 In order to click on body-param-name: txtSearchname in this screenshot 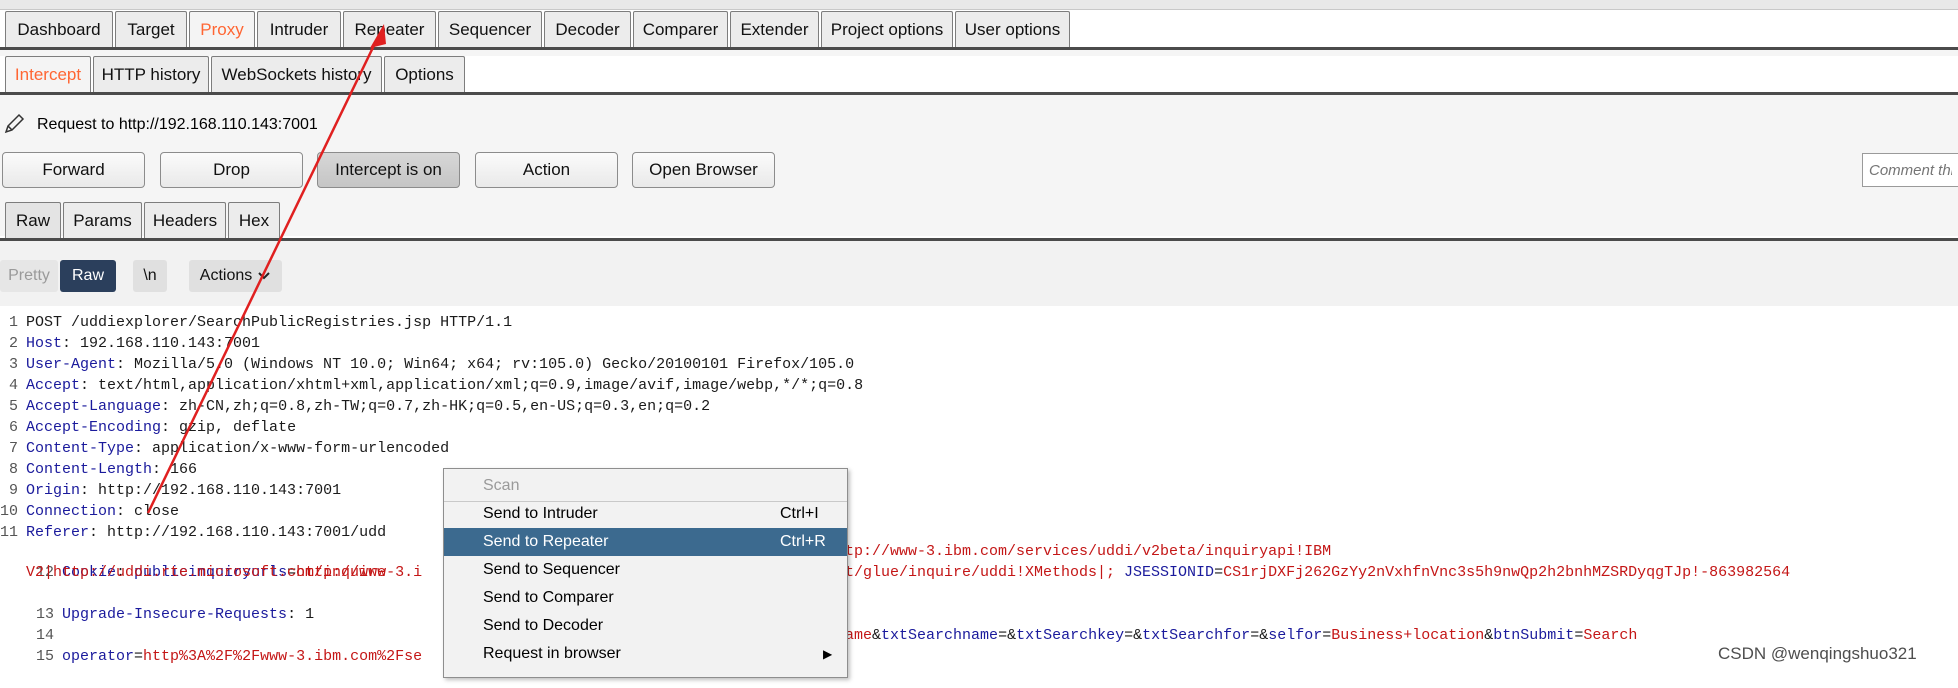, I will do `click(940, 635)`.